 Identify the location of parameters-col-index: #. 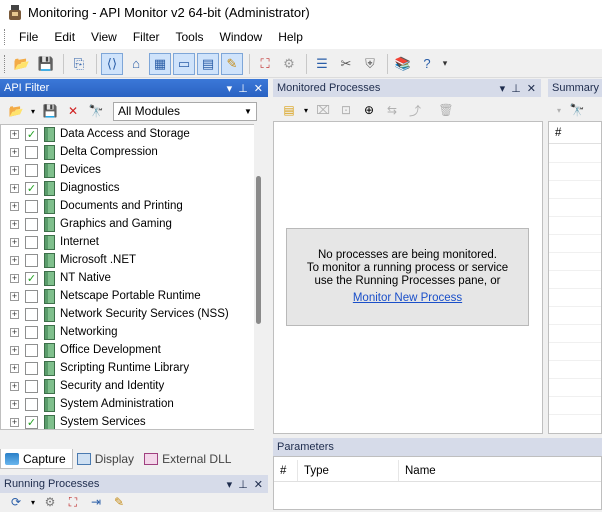
(286, 470).